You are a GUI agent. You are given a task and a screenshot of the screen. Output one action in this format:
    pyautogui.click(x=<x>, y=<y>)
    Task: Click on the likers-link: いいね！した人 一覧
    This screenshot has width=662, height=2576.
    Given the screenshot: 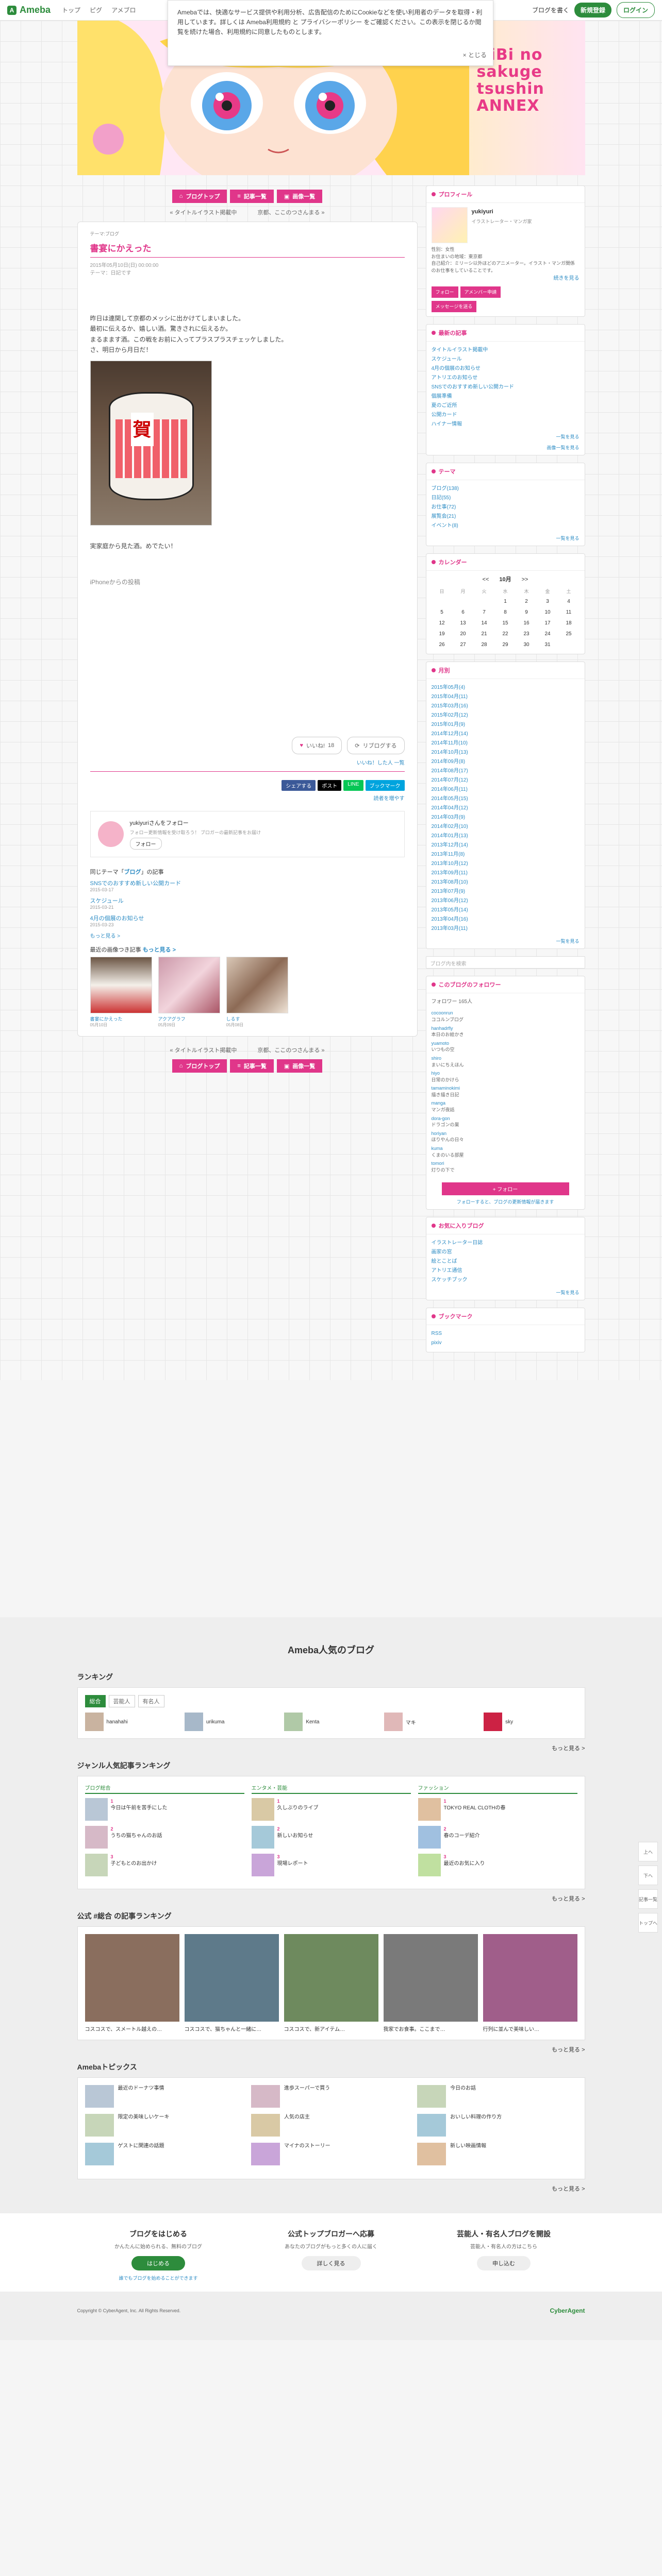 What is the action you would take?
    pyautogui.click(x=248, y=762)
    